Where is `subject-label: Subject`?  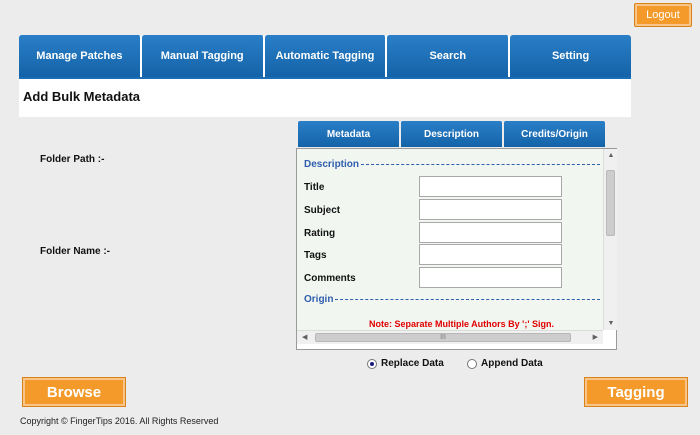 subject-label: Subject is located at coordinates (322, 210).